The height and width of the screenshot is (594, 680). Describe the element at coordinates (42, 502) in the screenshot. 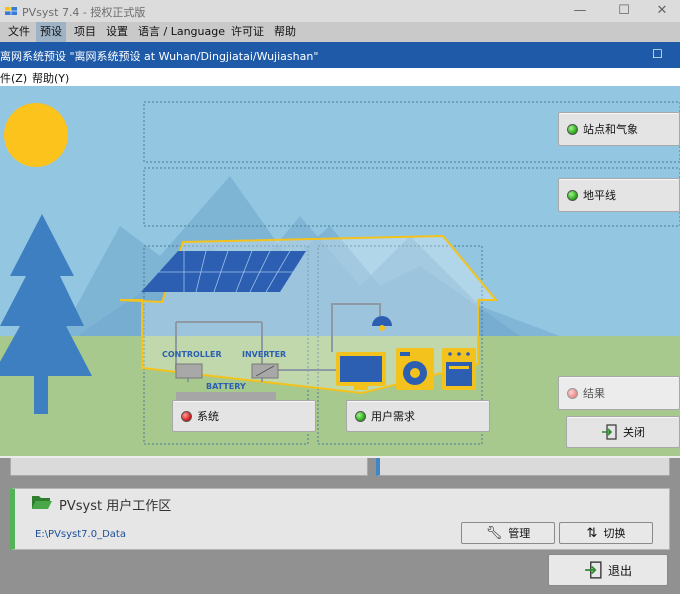

I see `folder-open-icon` at that location.